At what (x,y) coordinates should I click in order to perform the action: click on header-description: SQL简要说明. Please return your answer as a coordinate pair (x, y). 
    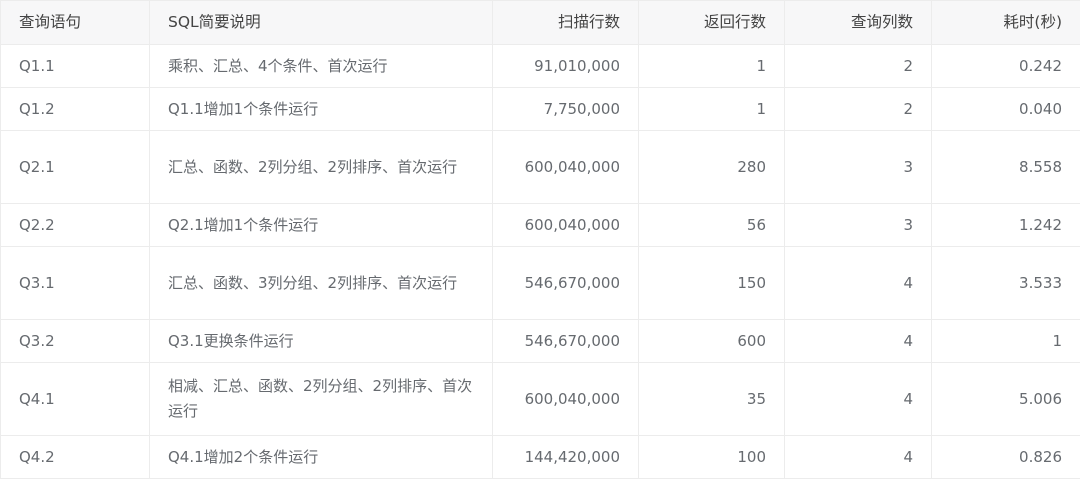
    Looking at the image, I should click on (321, 22).